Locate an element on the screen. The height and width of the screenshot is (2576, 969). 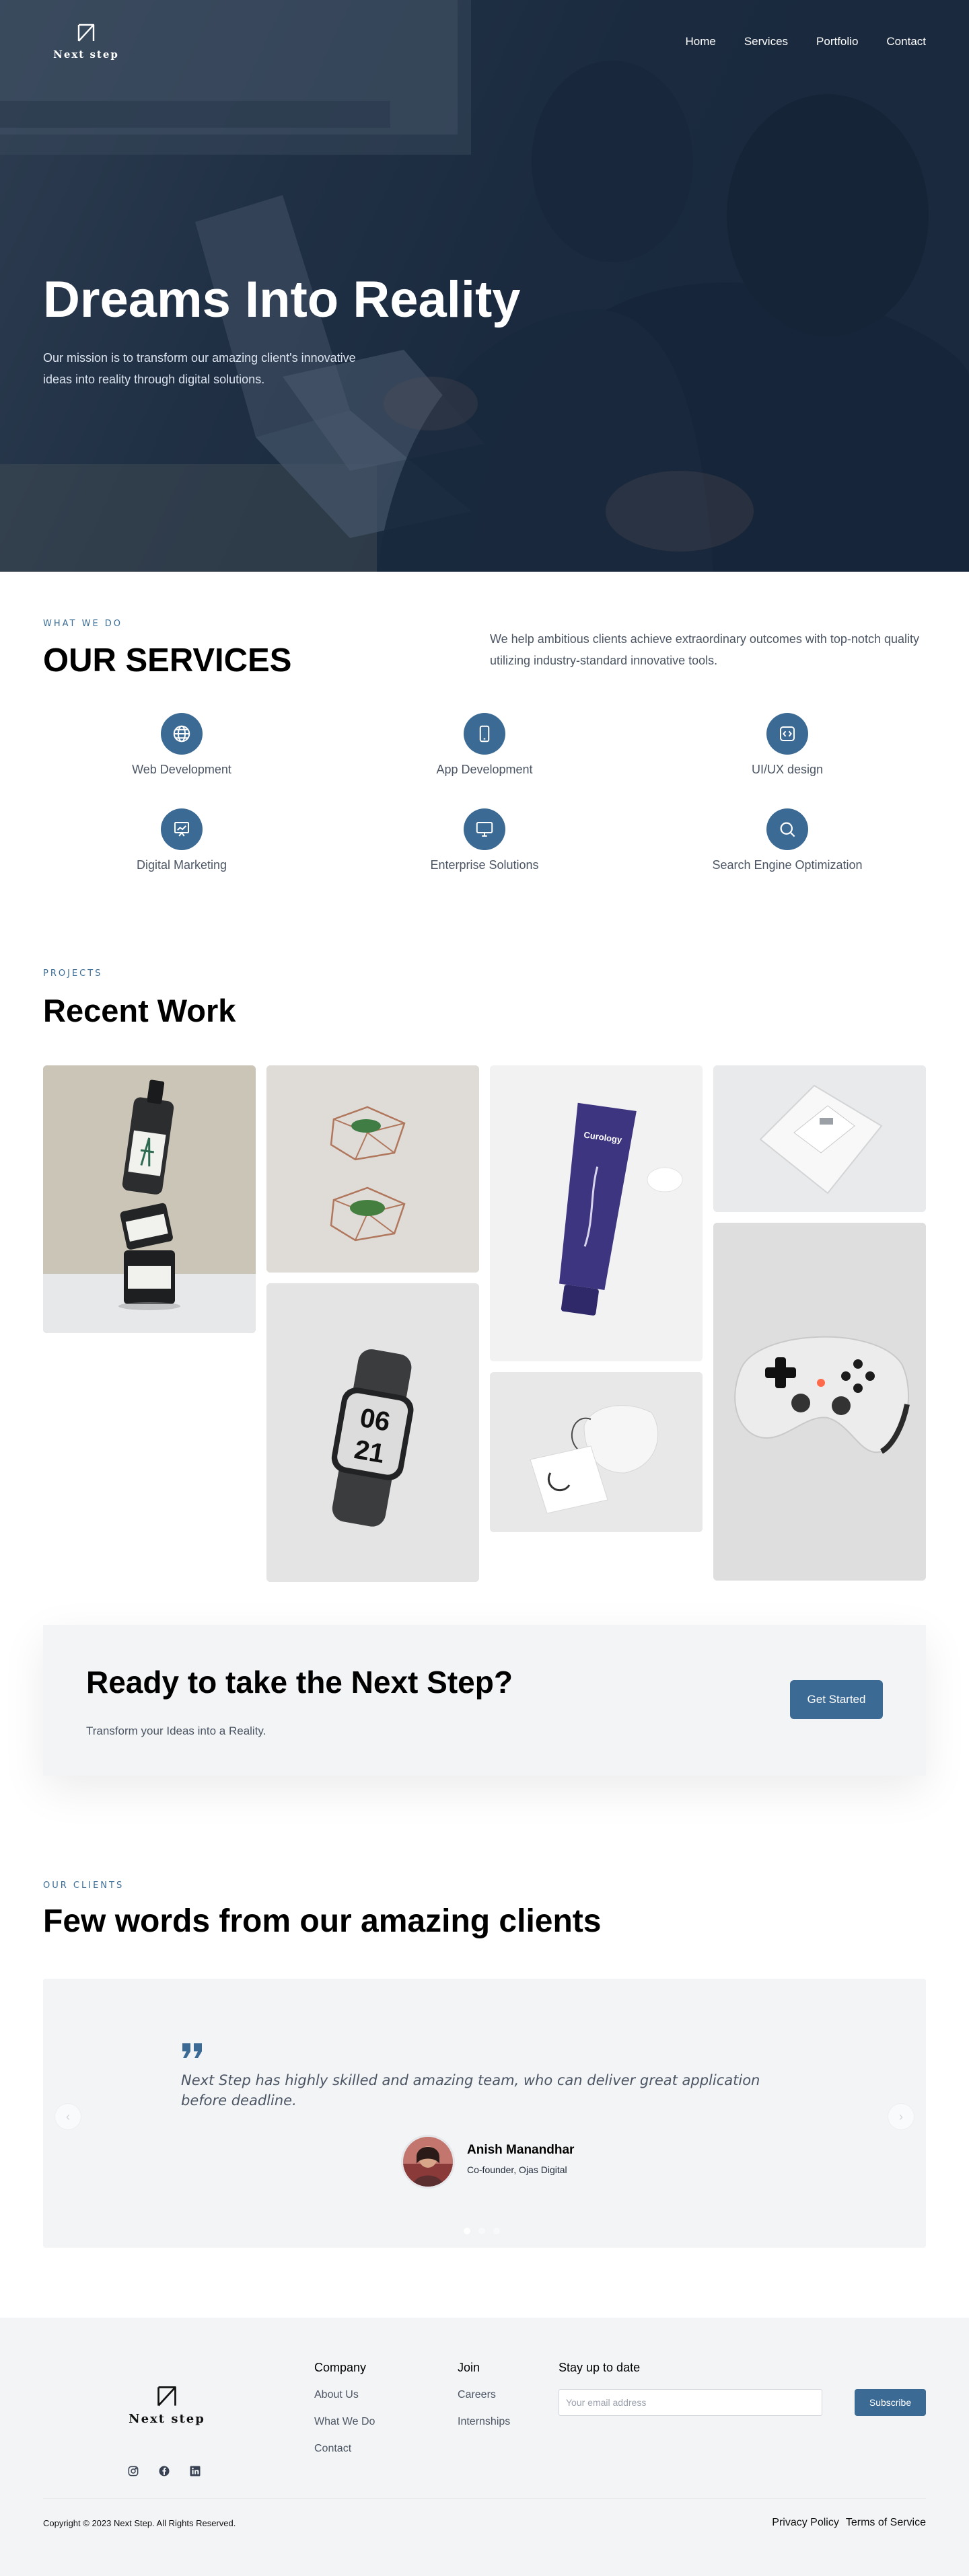
search-icon is located at coordinates (787, 829).